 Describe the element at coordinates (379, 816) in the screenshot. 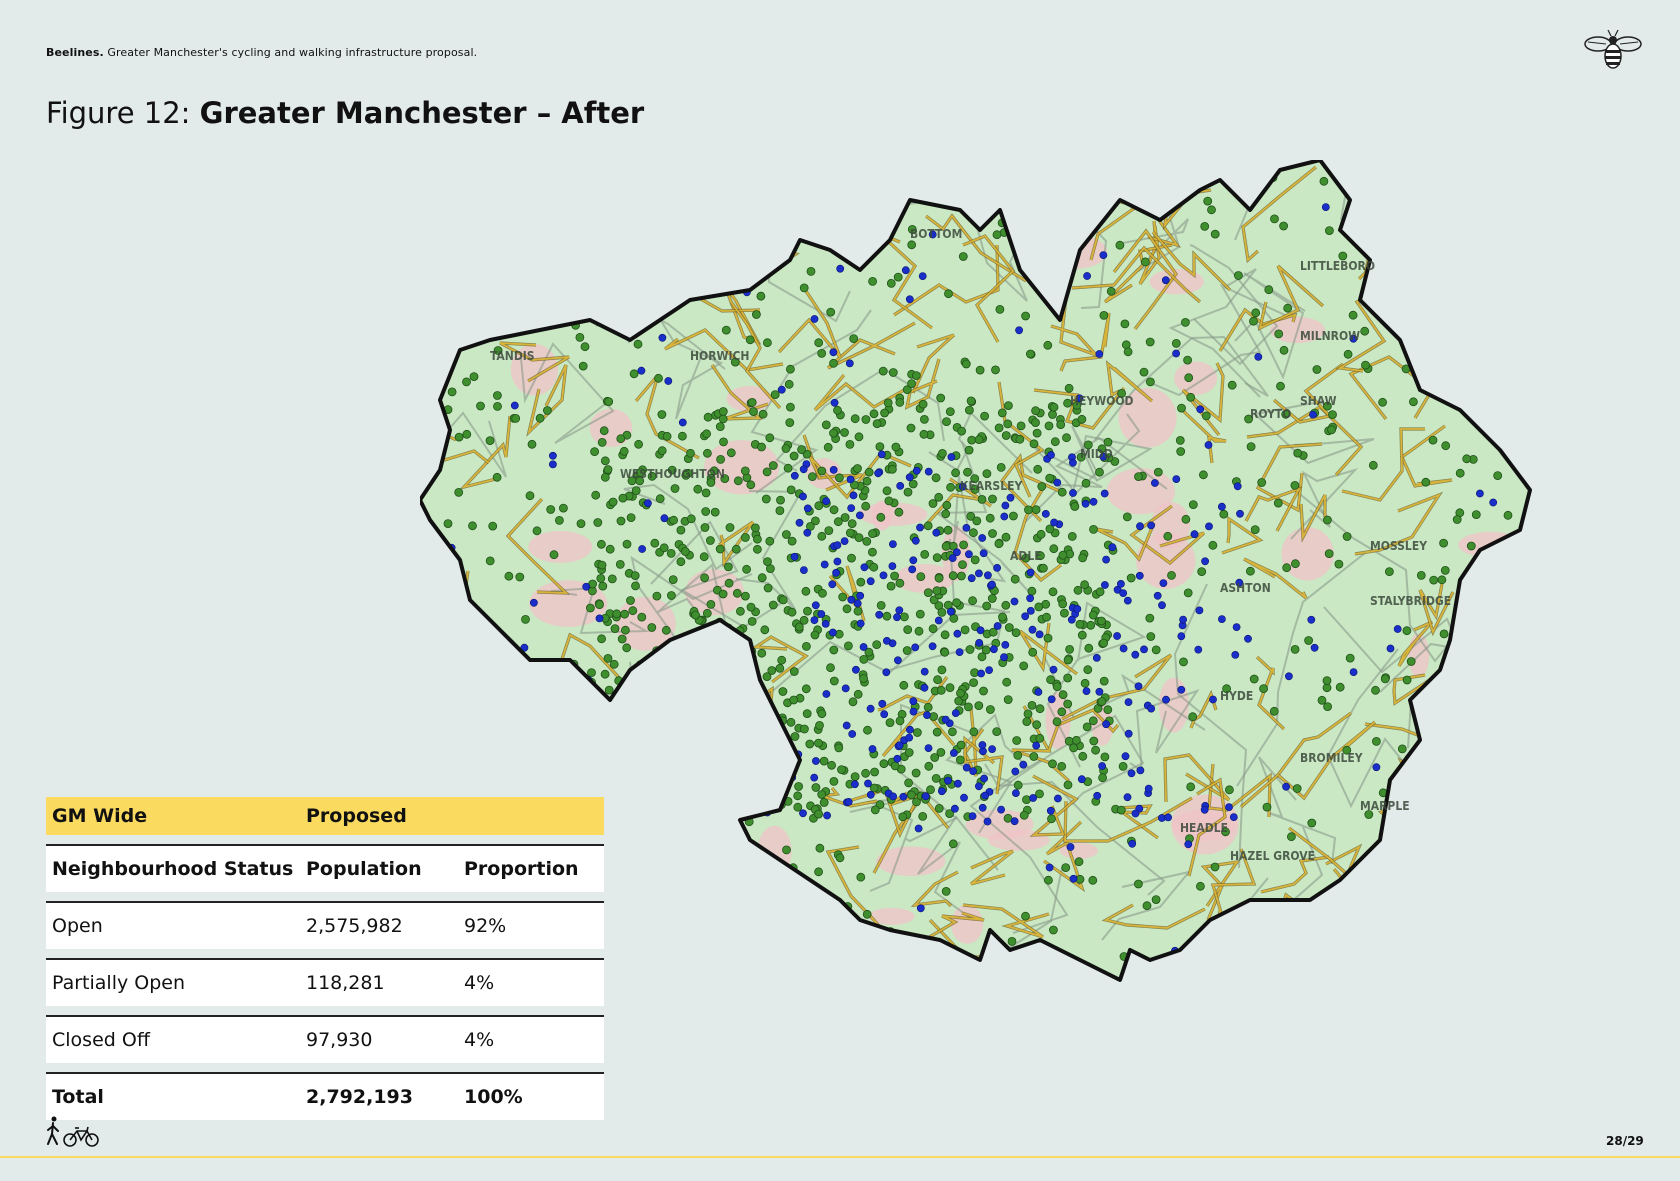

I see `header-proposed: Proposed` at that location.